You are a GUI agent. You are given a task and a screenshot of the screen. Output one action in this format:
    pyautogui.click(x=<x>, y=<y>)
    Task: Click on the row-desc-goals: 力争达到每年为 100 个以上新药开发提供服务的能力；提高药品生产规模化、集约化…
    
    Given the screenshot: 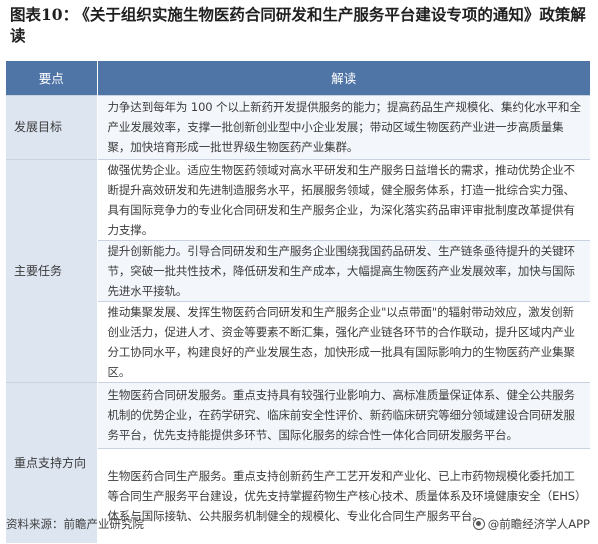 What is the action you would take?
    pyautogui.click(x=343, y=126)
    